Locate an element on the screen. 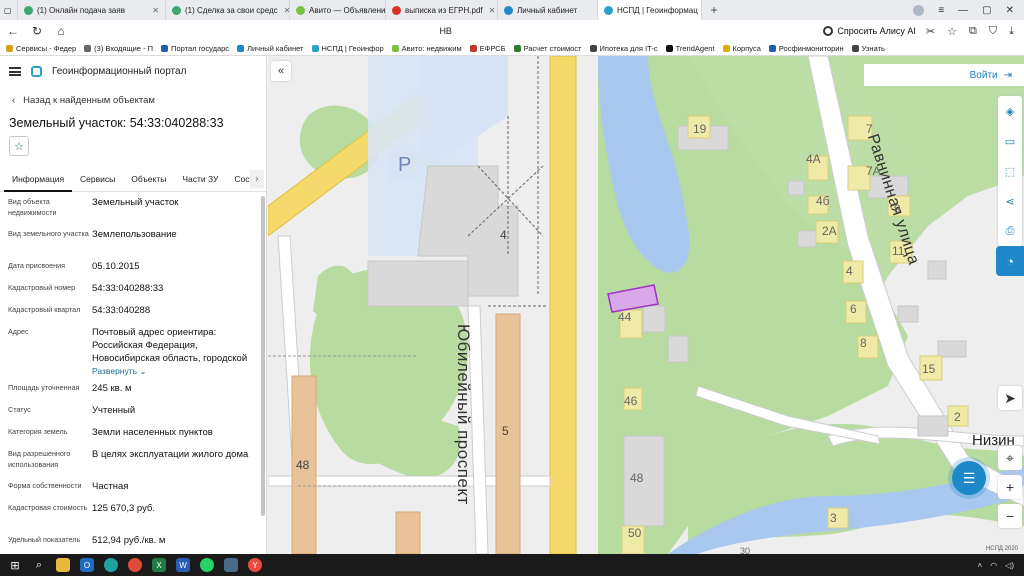  favorite-button: ☆ is located at coordinates (19, 146).